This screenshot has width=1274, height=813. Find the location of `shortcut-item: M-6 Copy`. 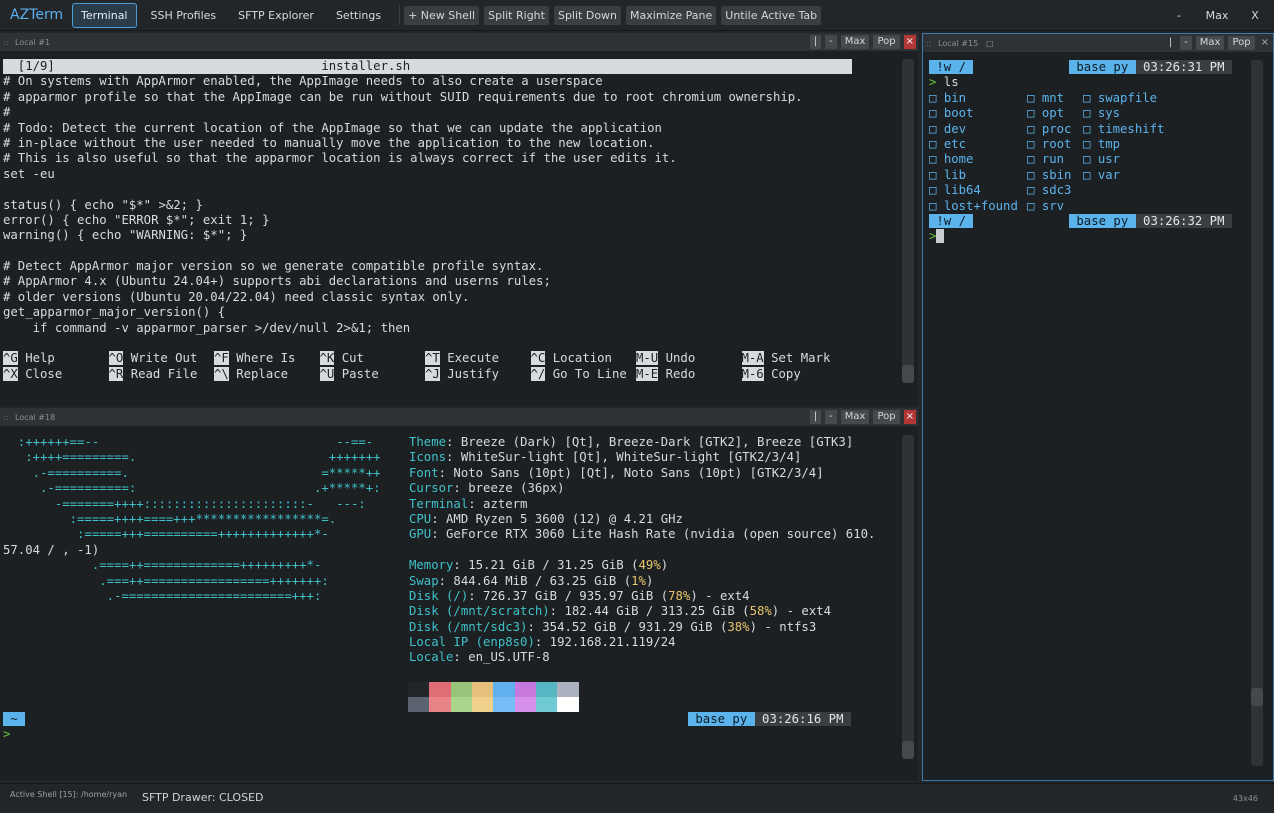

shortcut-item: M-6 Copy is located at coordinates (771, 374).